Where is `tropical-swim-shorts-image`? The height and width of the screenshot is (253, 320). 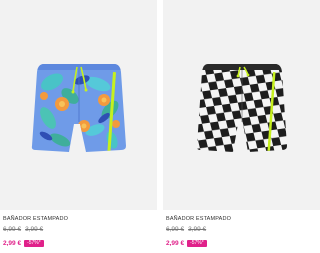
tropical-swim-shorts-image is located at coordinates (78, 108).